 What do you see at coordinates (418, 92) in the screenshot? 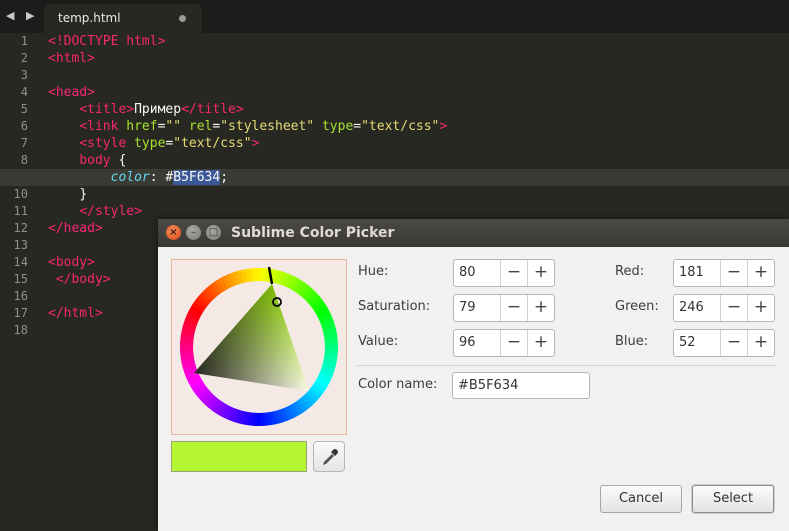
I see `code-line: <head>` at bounding box center [418, 92].